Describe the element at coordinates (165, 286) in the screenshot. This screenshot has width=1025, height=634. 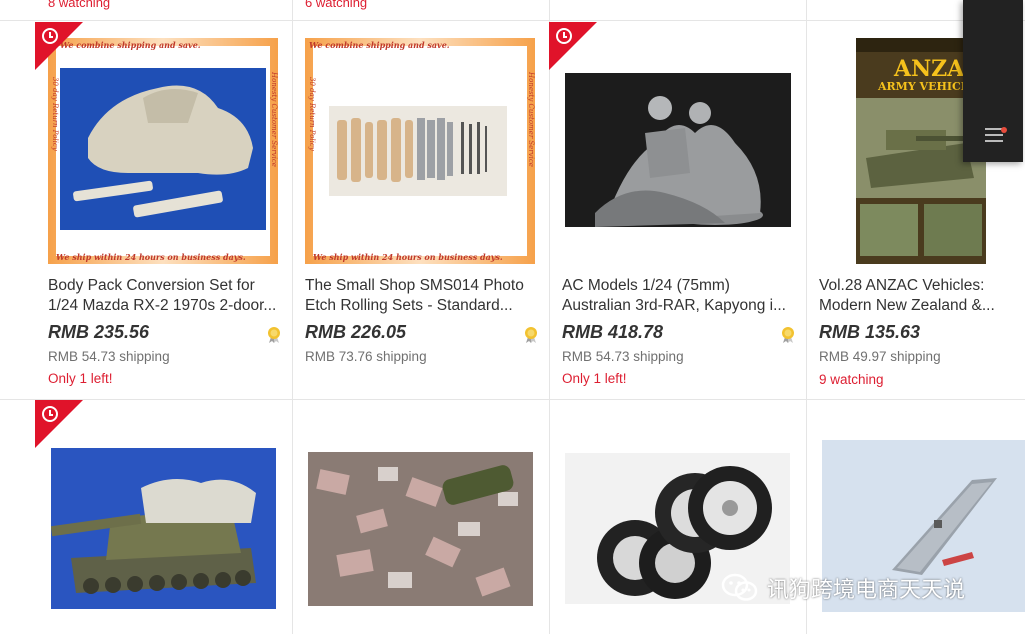
I see `listing-title-line1: Body Pack Conversion Set for` at that location.